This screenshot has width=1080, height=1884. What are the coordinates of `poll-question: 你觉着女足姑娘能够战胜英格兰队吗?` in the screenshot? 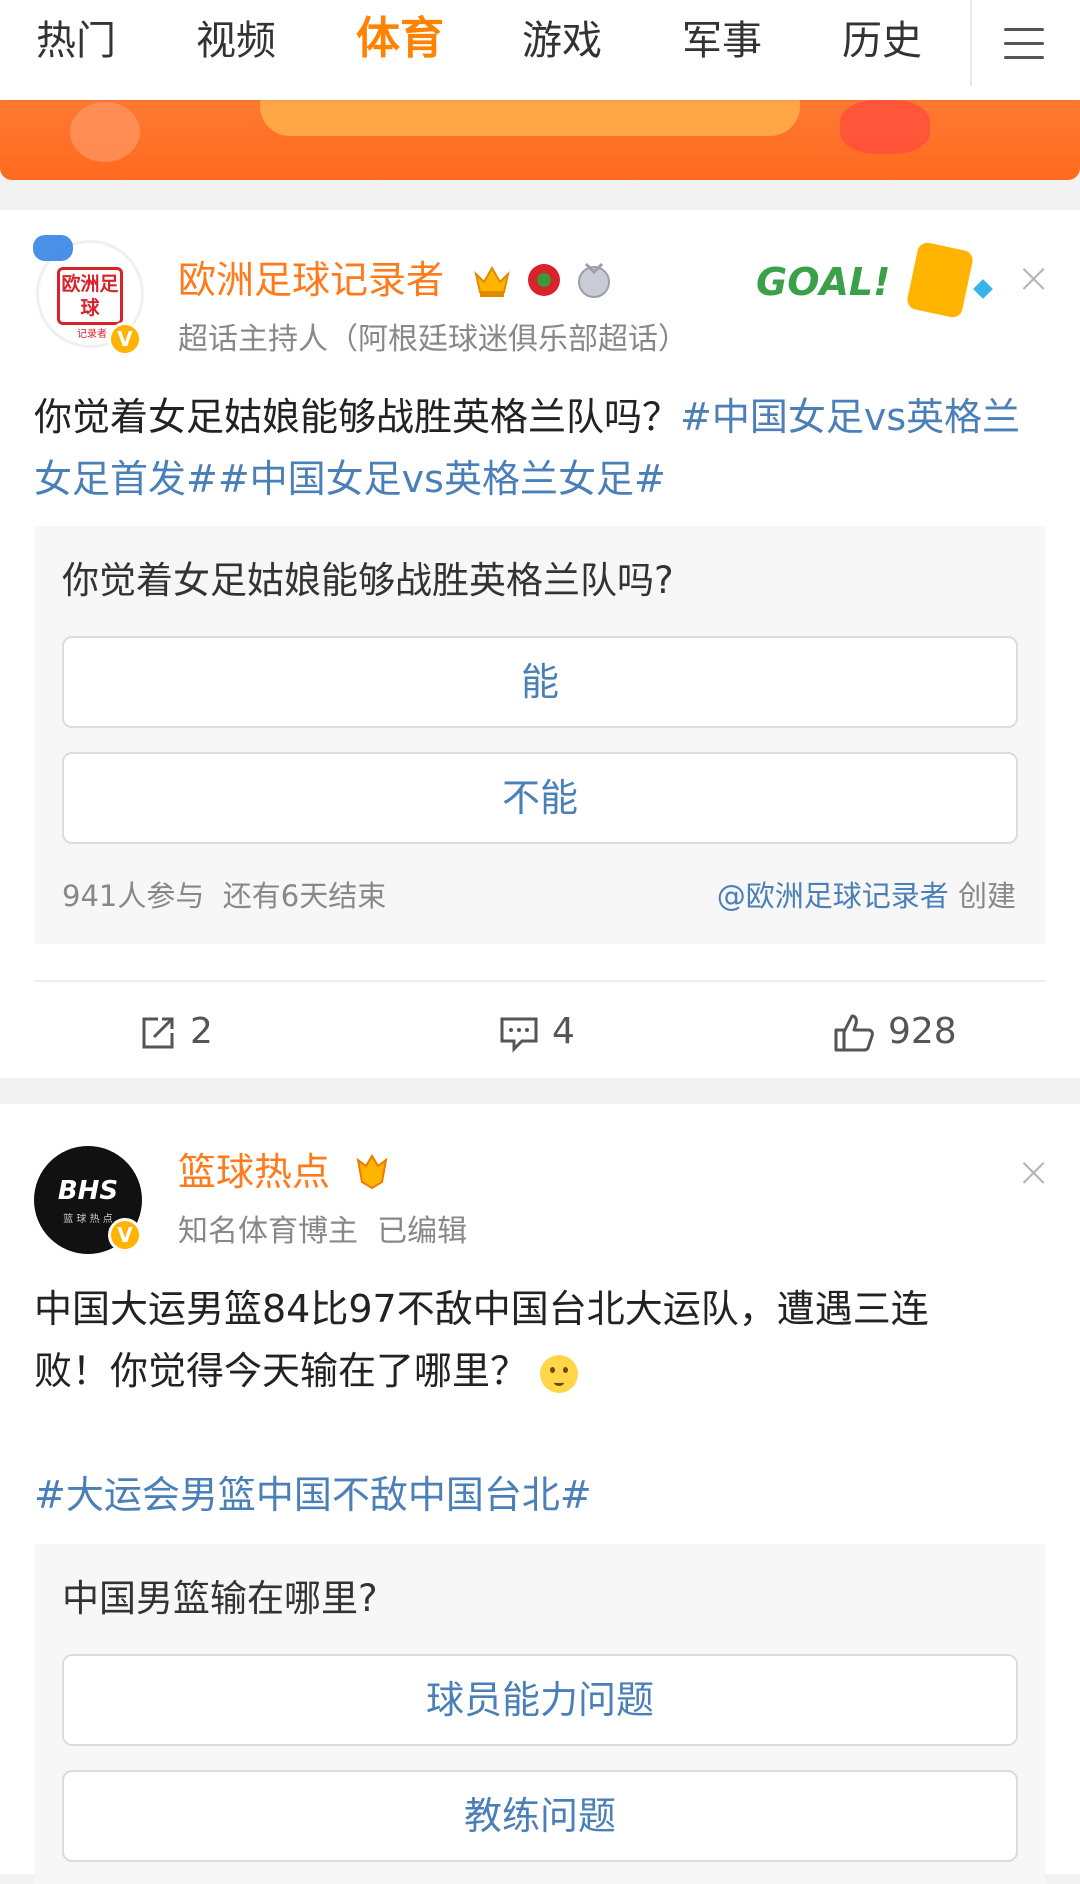 It's located at (368, 580).